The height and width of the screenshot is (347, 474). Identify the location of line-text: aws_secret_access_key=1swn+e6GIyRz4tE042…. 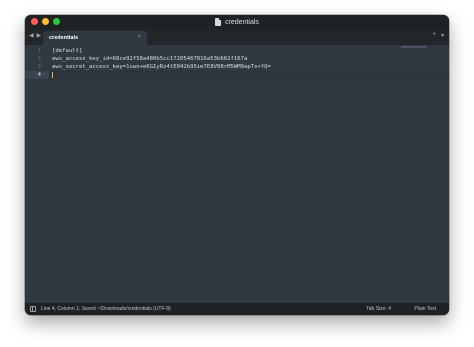
(161, 67).